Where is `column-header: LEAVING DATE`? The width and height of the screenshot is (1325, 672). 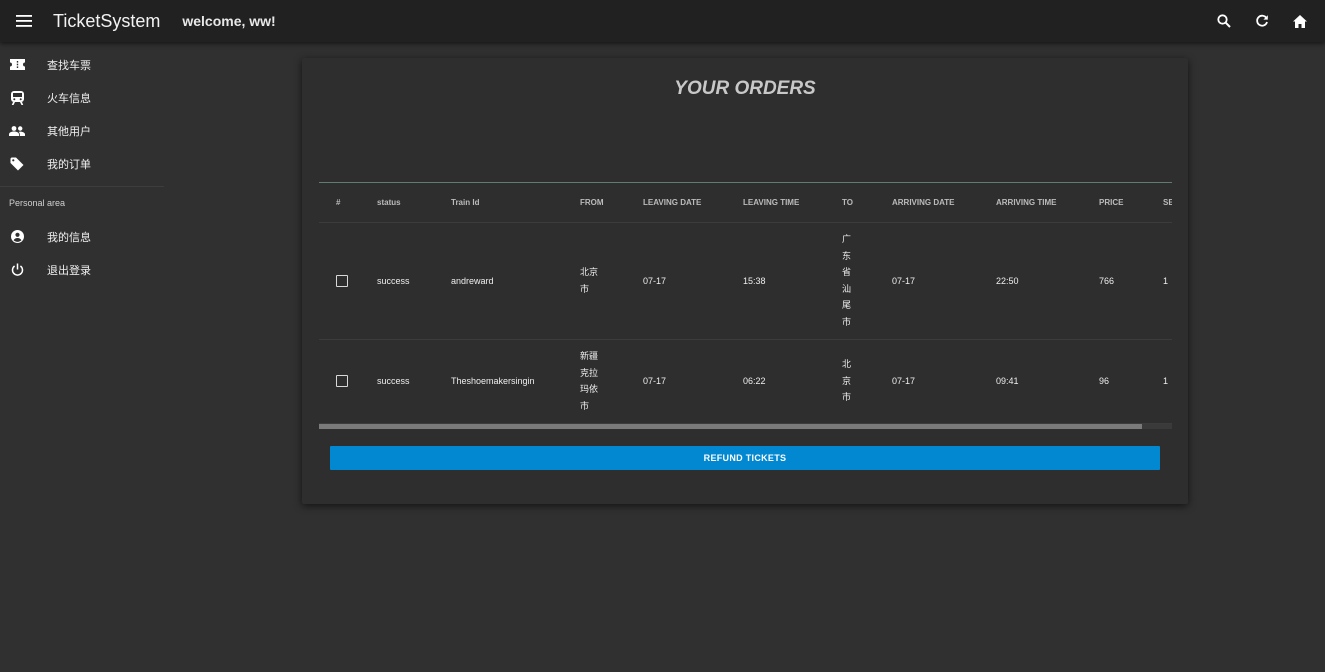 column-header: LEAVING DATE is located at coordinates (693, 203).